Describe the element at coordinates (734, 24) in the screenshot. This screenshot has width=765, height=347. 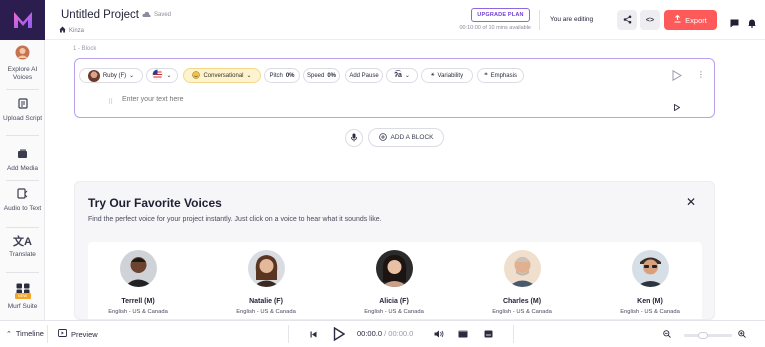
I see `comment-icon` at that location.